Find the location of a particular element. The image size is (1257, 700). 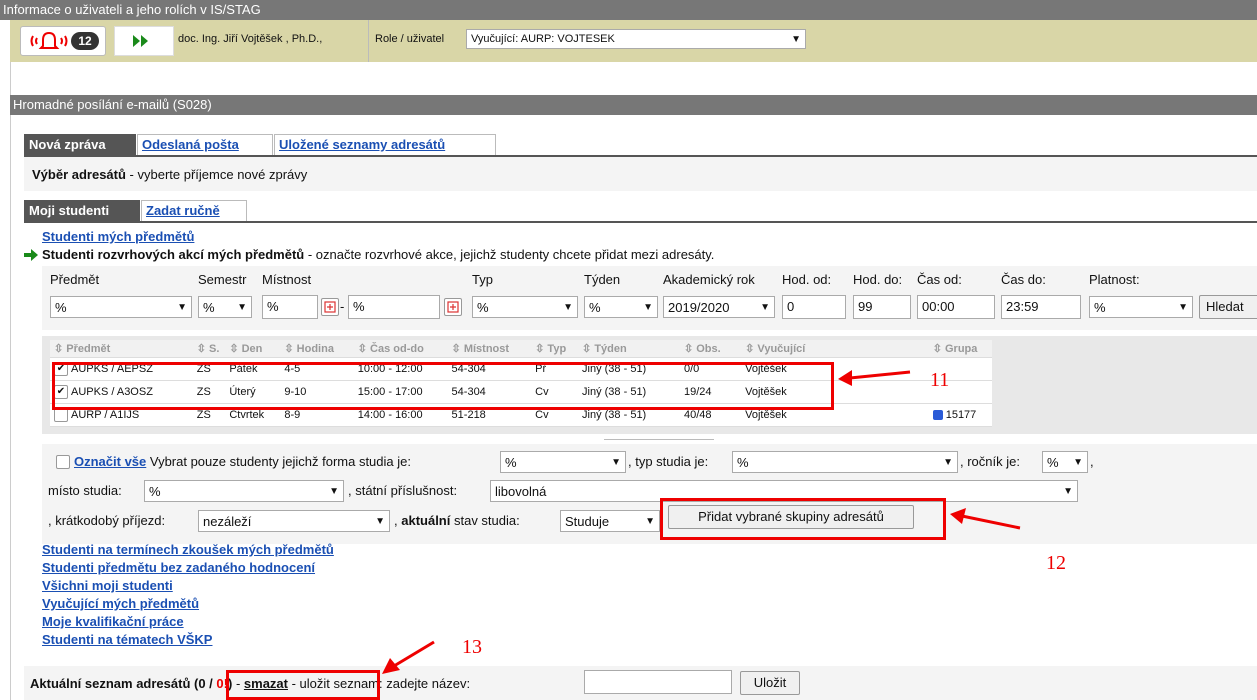

col-typ: ⇳ Typ is located at coordinates (555, 349).